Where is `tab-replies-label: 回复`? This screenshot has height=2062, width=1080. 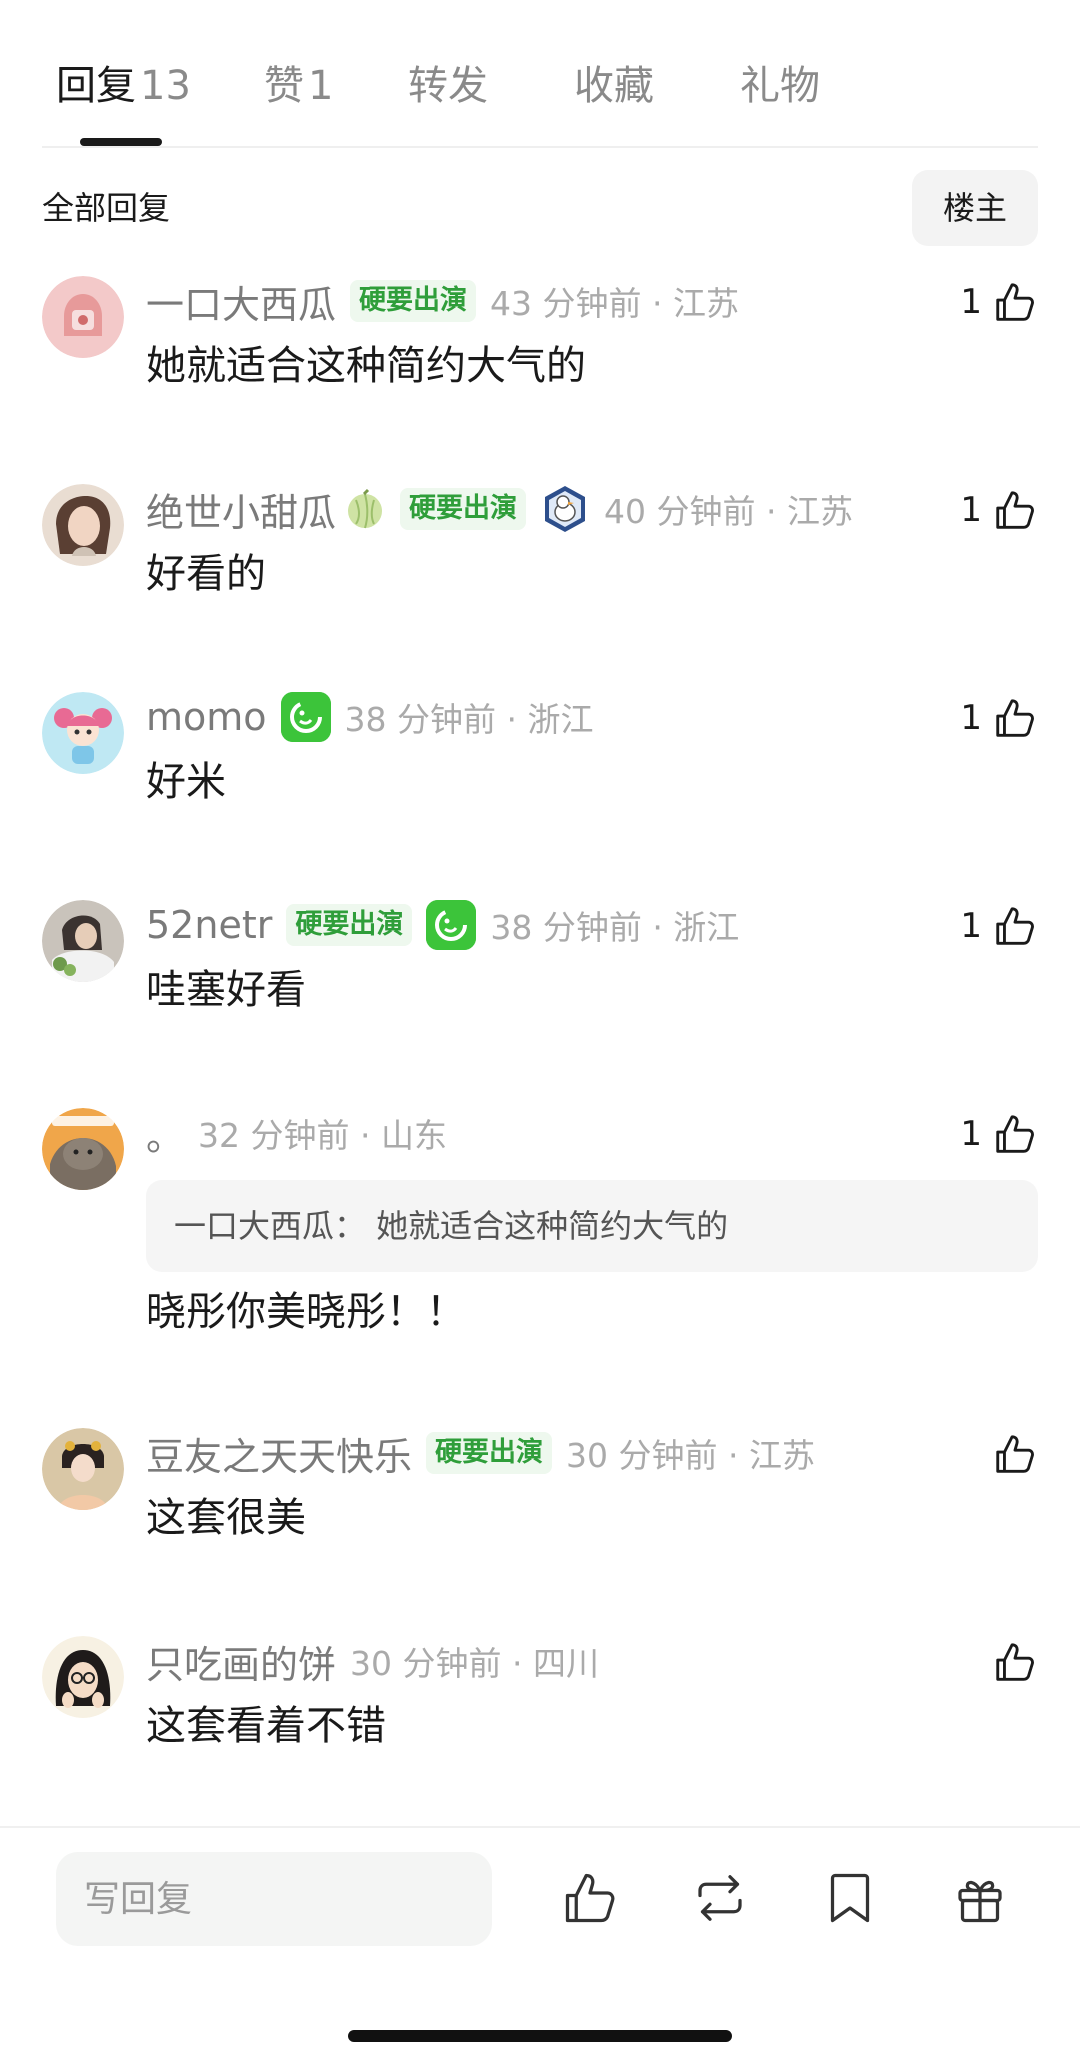
tab-replies-label: 回复 is located at coordinates (96, 86).